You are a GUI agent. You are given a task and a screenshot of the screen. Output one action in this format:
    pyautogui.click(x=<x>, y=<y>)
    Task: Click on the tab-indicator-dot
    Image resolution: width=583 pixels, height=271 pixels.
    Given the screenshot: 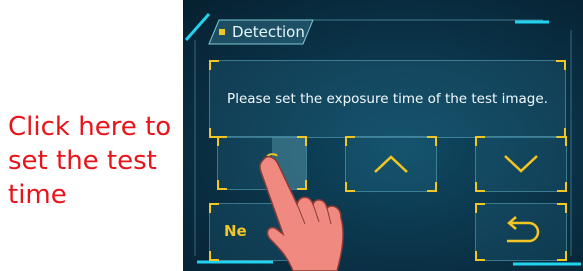 What is the action you would take?
    pyautogui.click(x=222, y=32)
    